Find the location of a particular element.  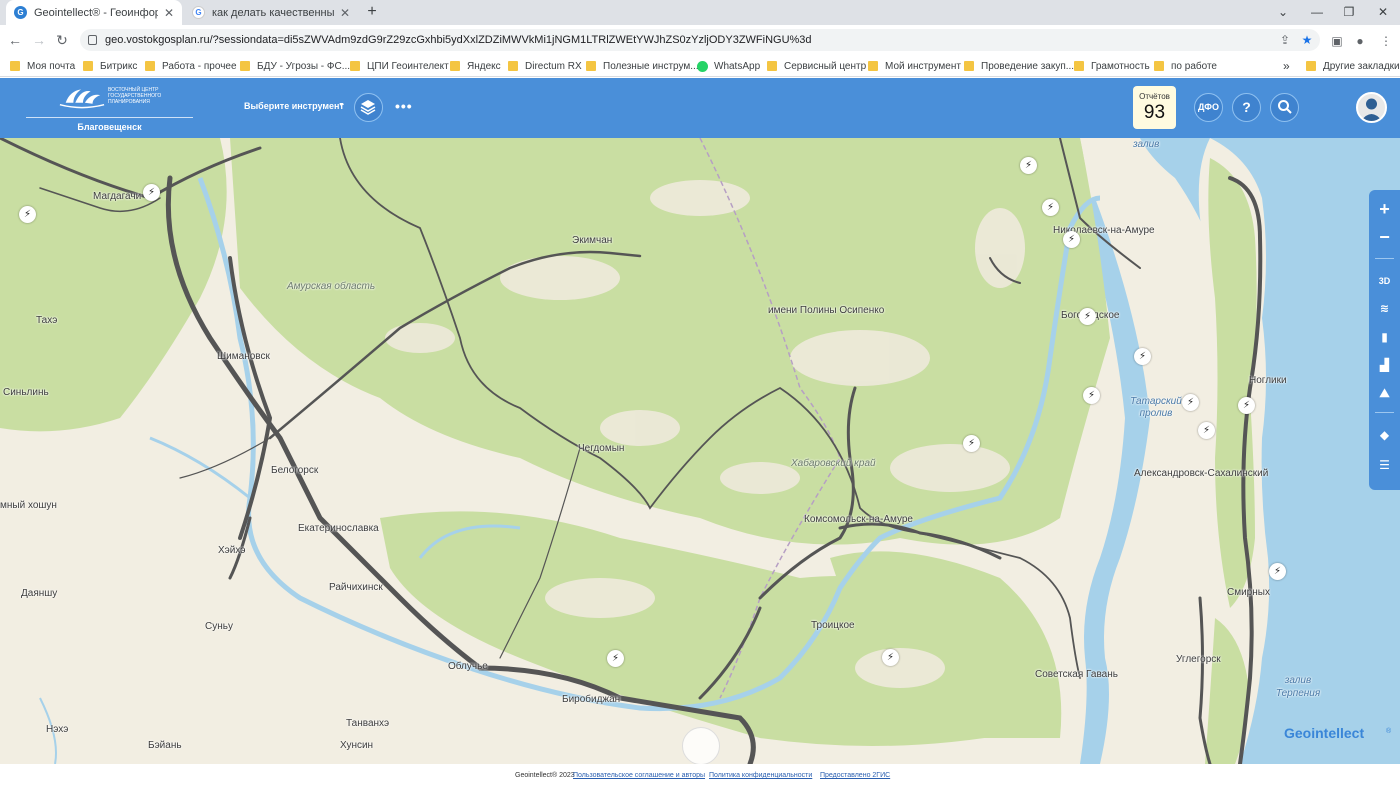

tool-select: Выберите инструмент is located at coordinates (294, 106).